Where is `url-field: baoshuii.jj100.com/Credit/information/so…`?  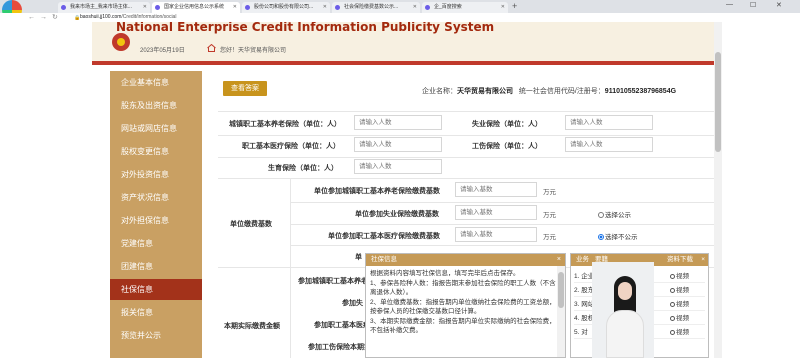
url-field: baoshuii.jj100.com/Credit/information/so… is located at coordinates (128, 17).